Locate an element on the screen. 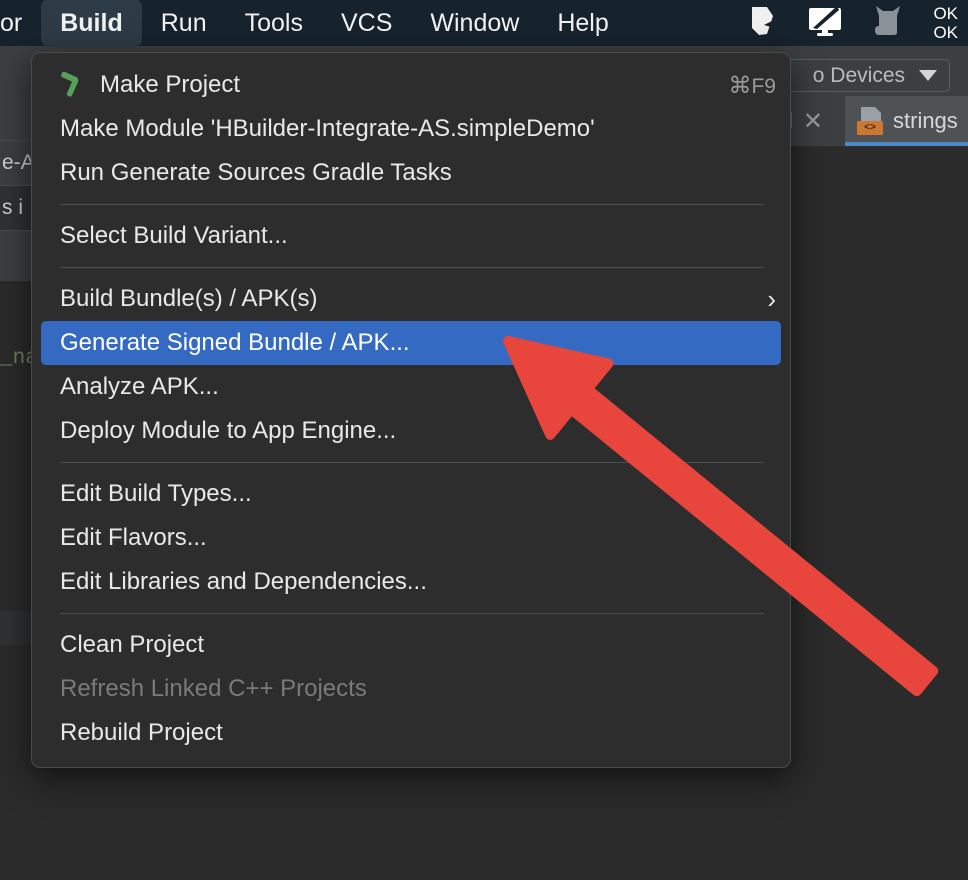  macos-menu-bar: or Build Run Tools VCS Window Help OK OK is located at coordinates (484, 23).